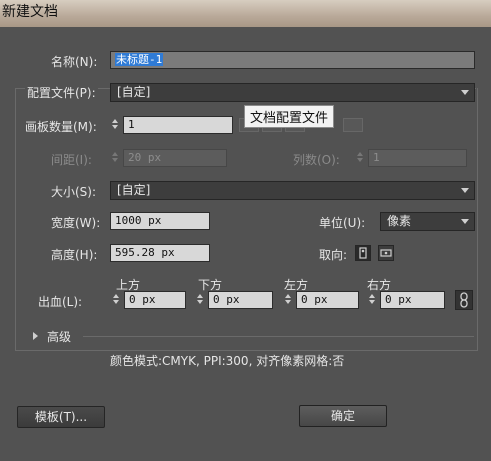 This screenshot has width=491, height=461. What do you see at coordinates (60, 302) in the screenshot?
I see `bleed-label: 出血(L):` at bounding box center [60, 302].